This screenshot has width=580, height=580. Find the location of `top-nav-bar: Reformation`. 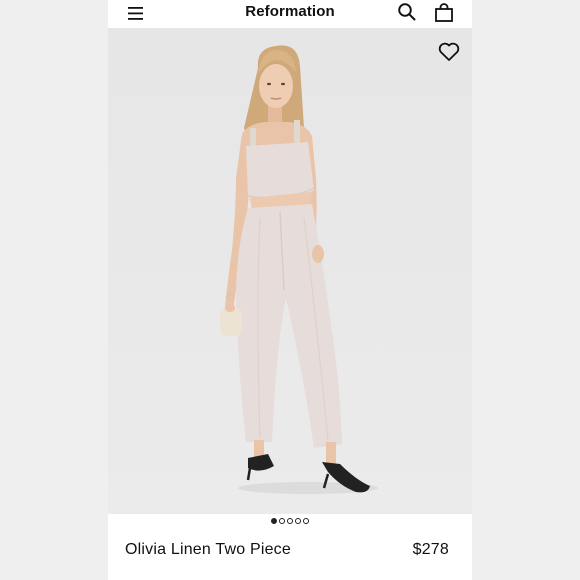

top-nav-bar: Reformation is located at coordinates (290, 14).